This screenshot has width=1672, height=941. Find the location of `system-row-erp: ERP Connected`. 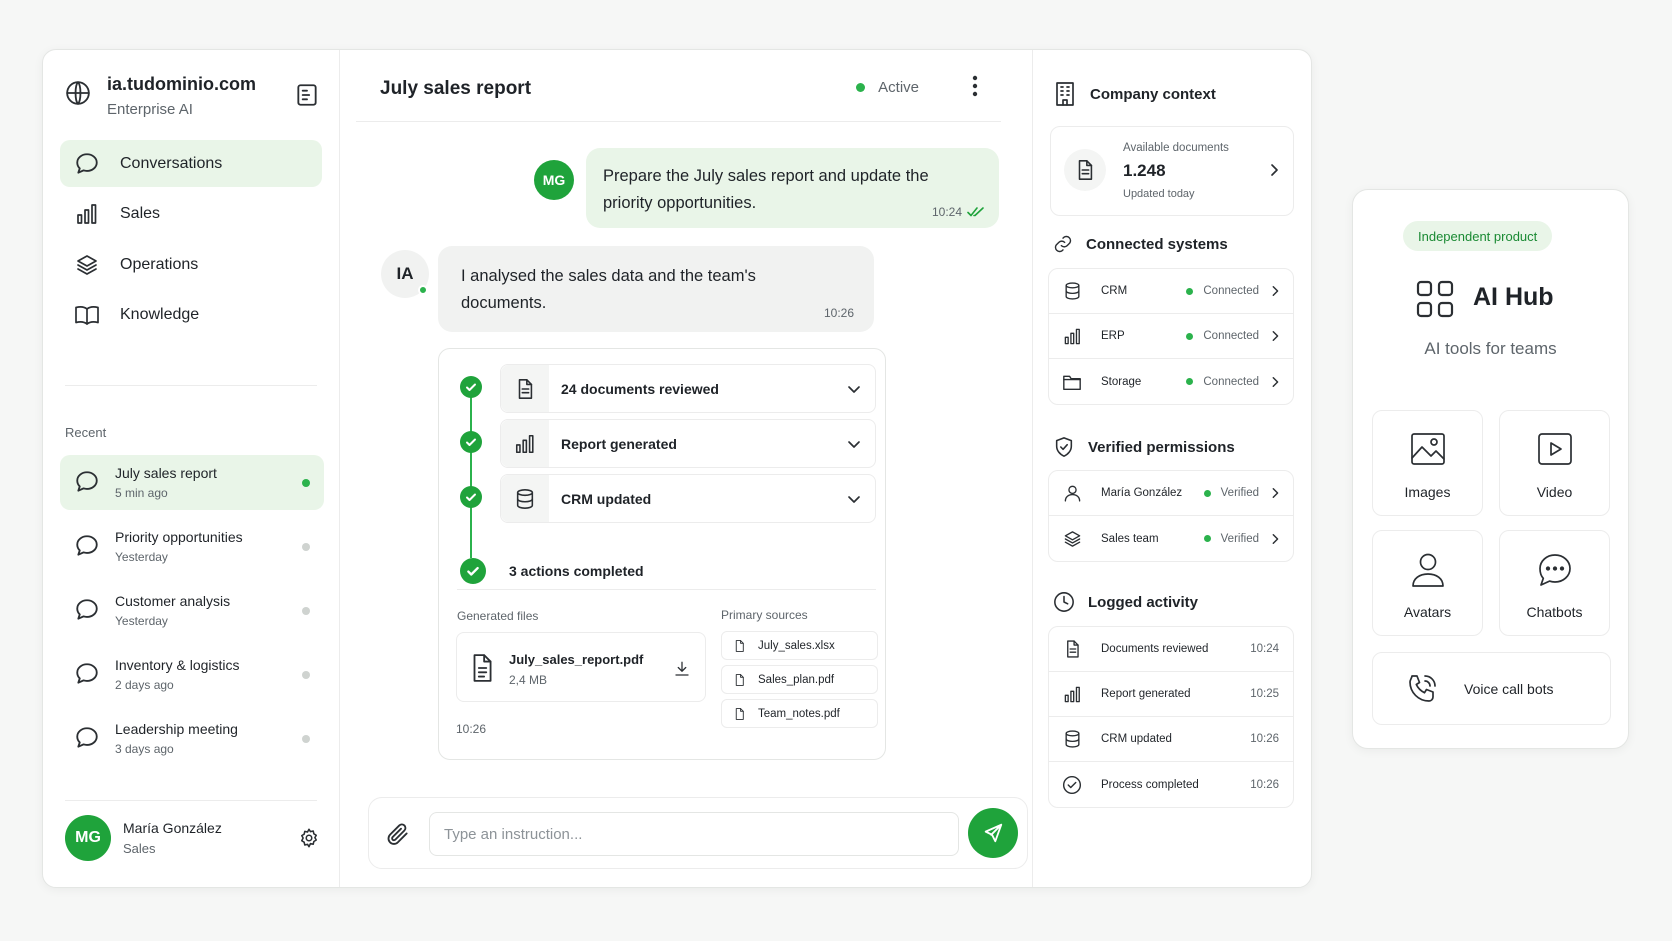

system-row-erp: ERP Connected is located at coordinates (1171, 336).